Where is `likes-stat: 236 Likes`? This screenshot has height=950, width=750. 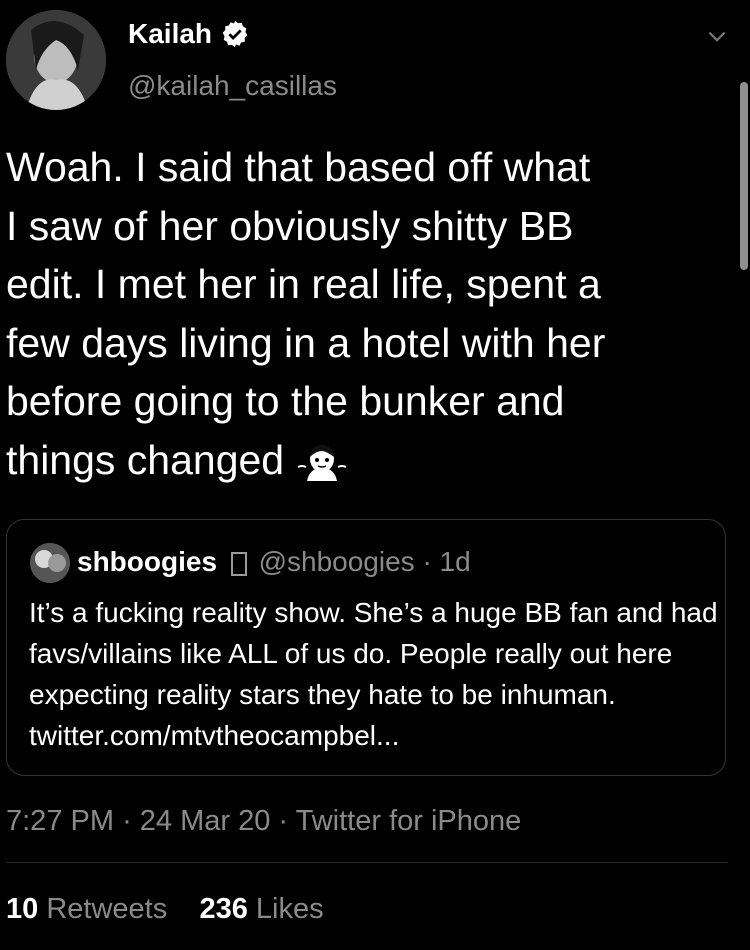
likes-stat: 236 Likes is located at coordinates (261, 909).